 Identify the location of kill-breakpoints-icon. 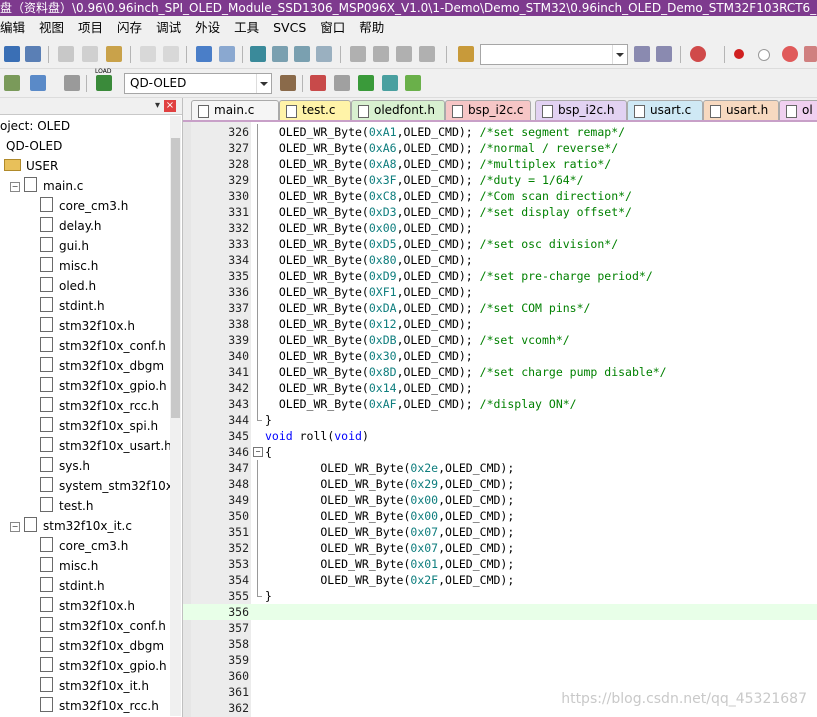
(790, 54).